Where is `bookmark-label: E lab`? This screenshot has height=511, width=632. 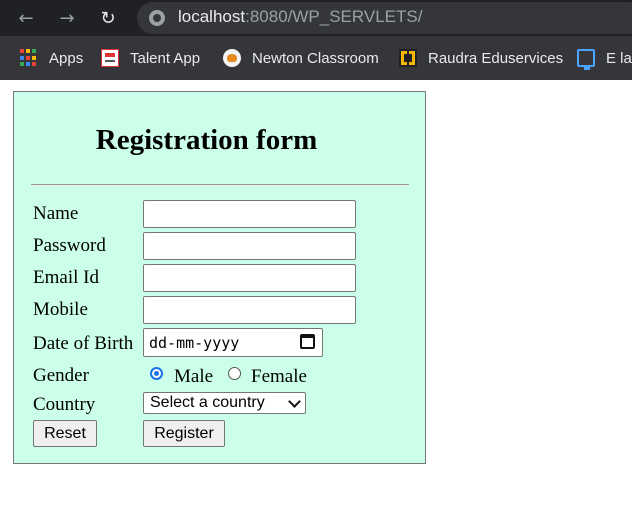
bookmark-label: E lab is located at coordinates (619, 58).